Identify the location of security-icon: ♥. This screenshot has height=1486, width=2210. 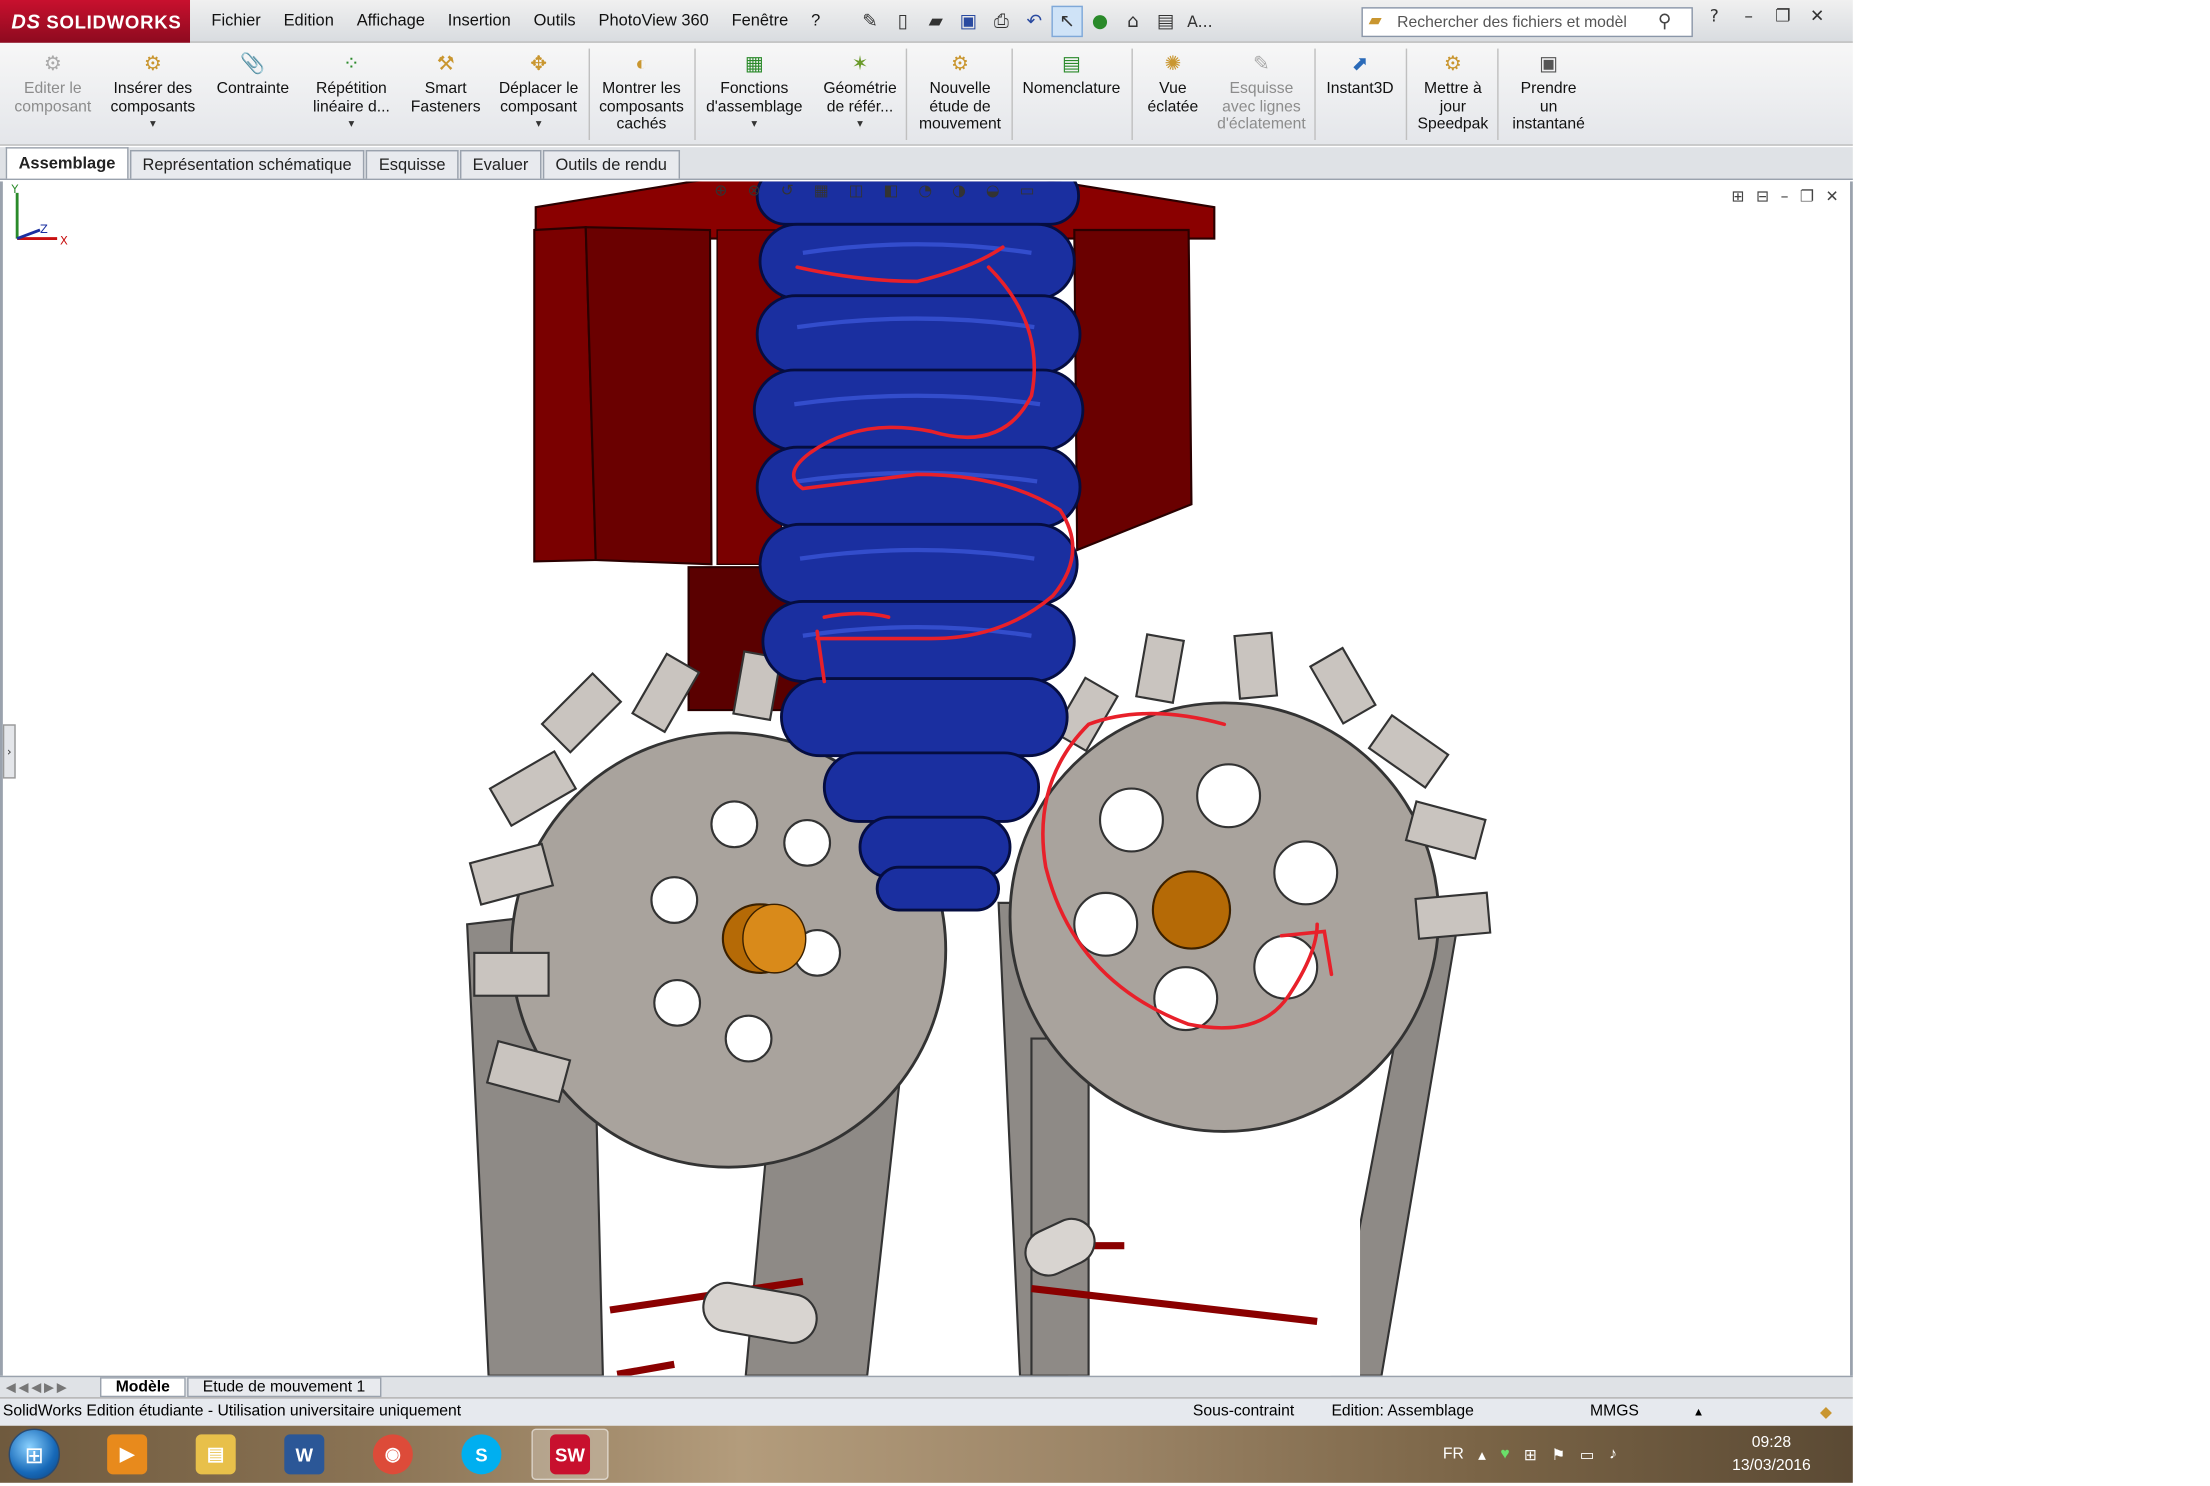
(1504, 1454).